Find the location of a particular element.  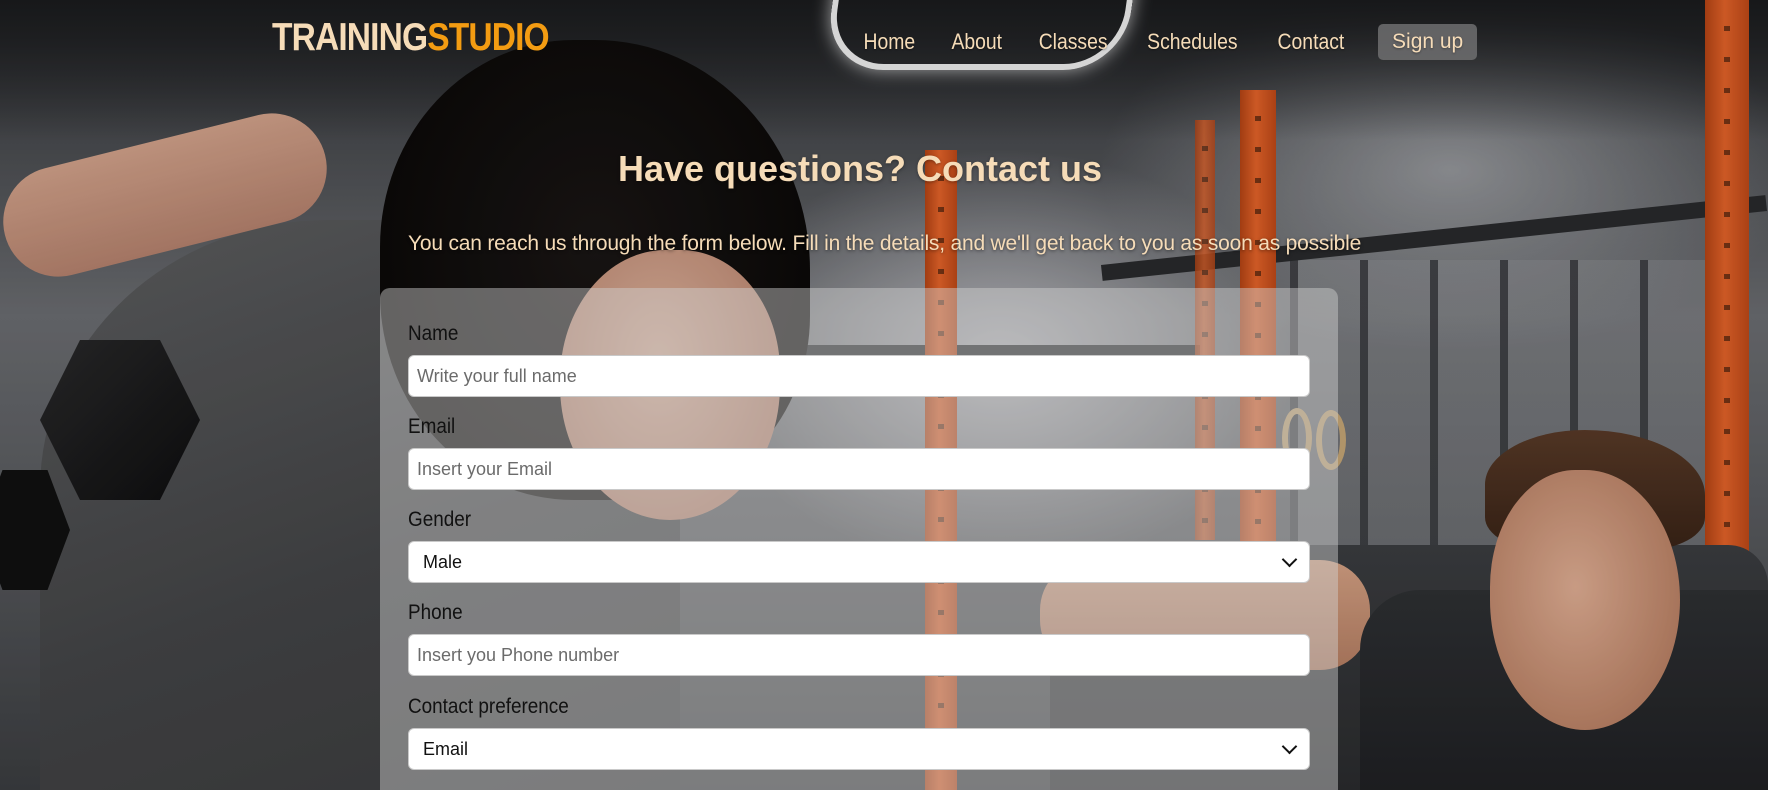

name-field is located at coordinates (859, 376).